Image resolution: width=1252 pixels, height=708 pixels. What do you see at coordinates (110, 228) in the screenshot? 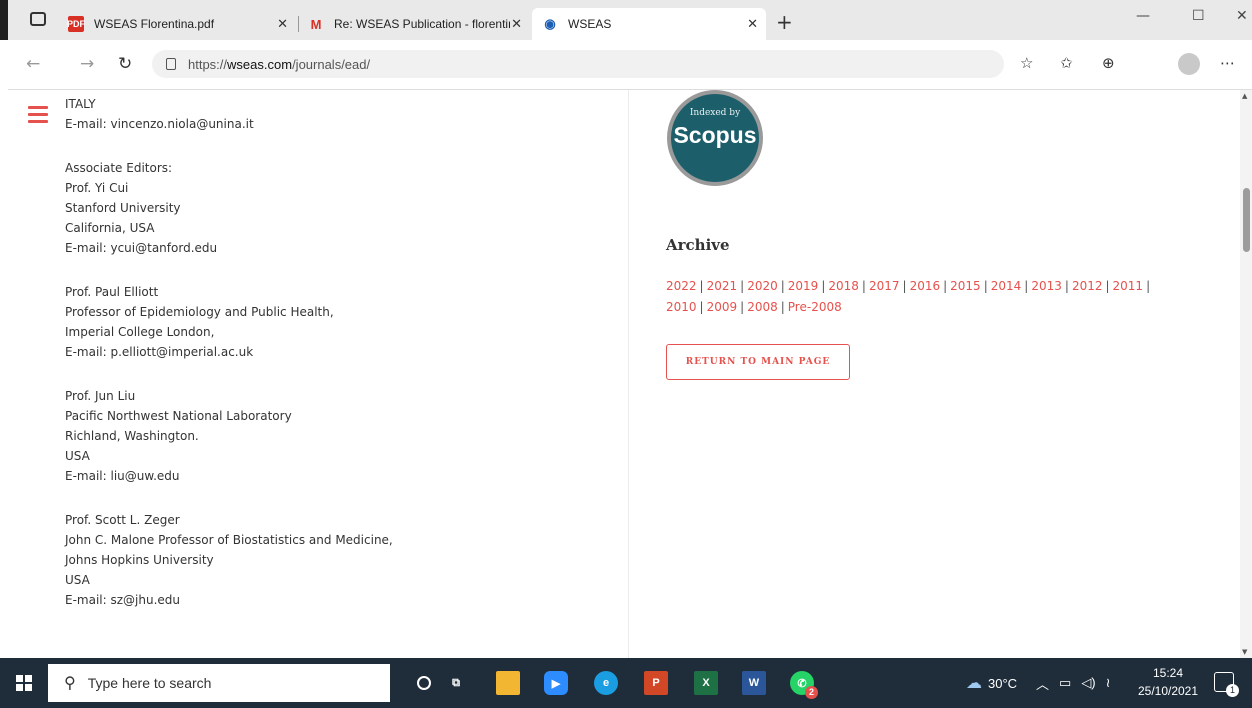
I see `editor-location: California, USA` at bounding box center [110, 228].